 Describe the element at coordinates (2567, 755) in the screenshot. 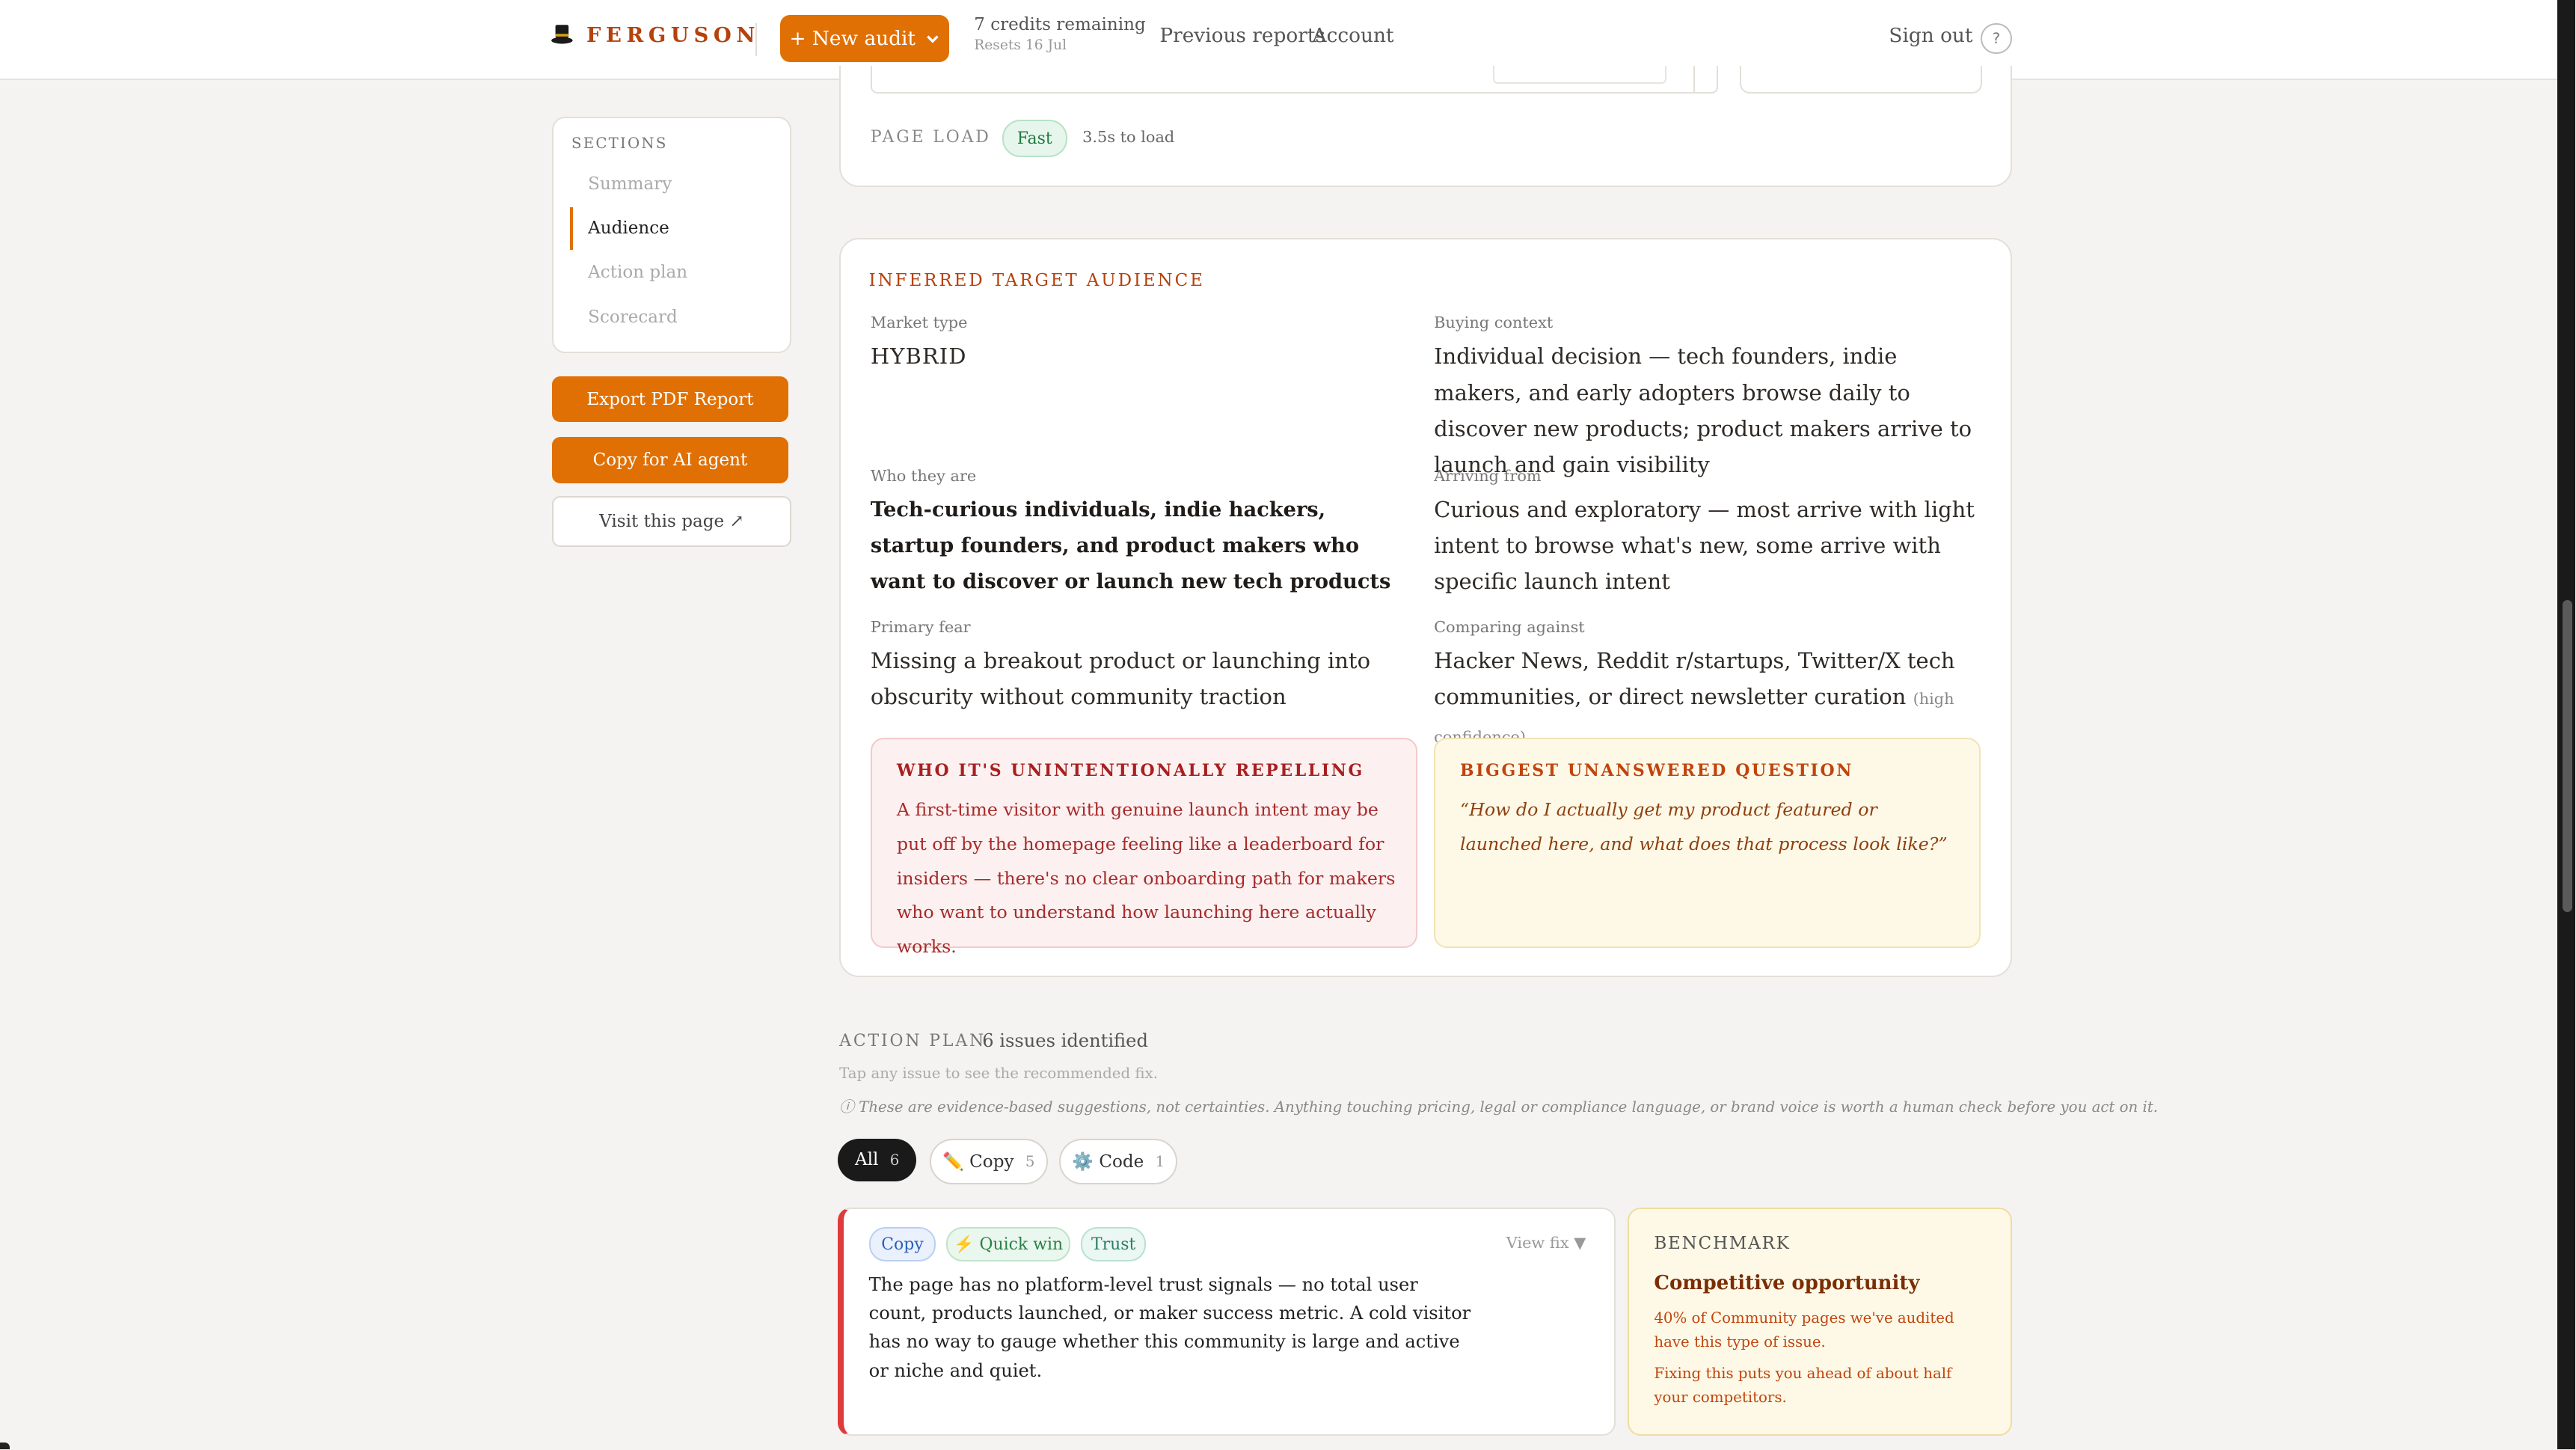

I see `scrollbar-thumb` at that location.